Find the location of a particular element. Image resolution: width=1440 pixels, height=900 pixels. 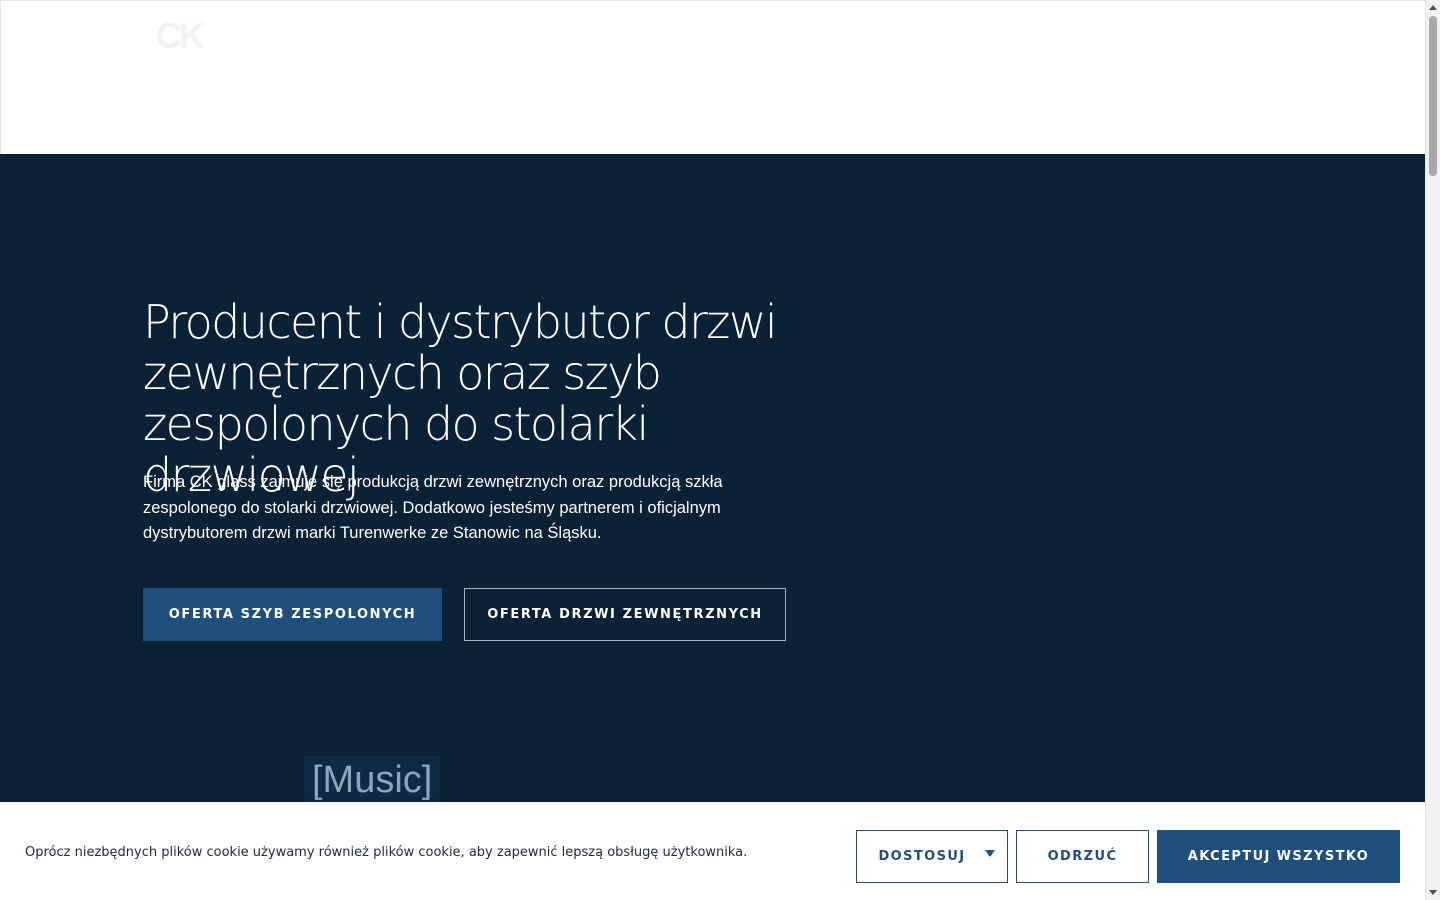

offer-glass-button: OFERTA SZYB ZESPOLONYCH is located at coordinates (292, 614).